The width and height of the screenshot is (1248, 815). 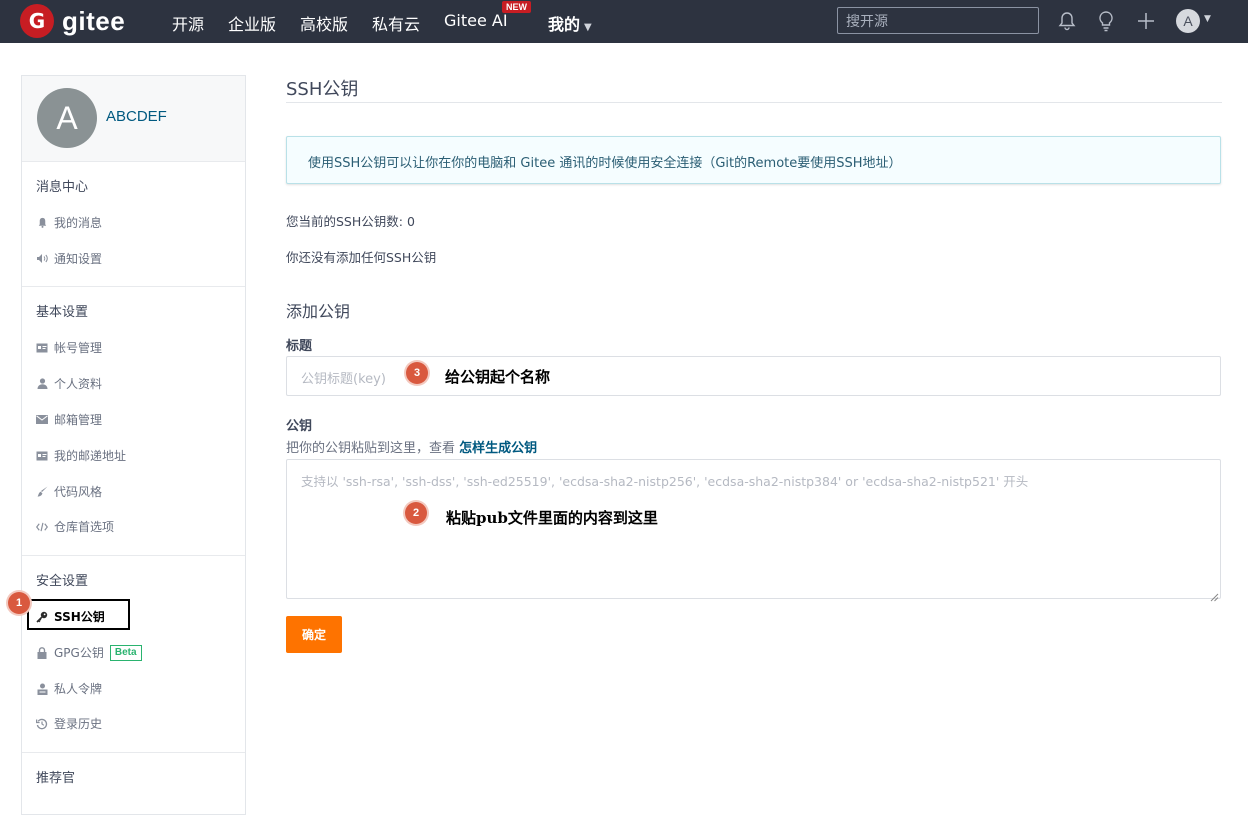 What do you see at coordinates (79, 653) in the screenshot?
I see `sidebar-item-label: GPG公钥` at bounding box center [79, 653].